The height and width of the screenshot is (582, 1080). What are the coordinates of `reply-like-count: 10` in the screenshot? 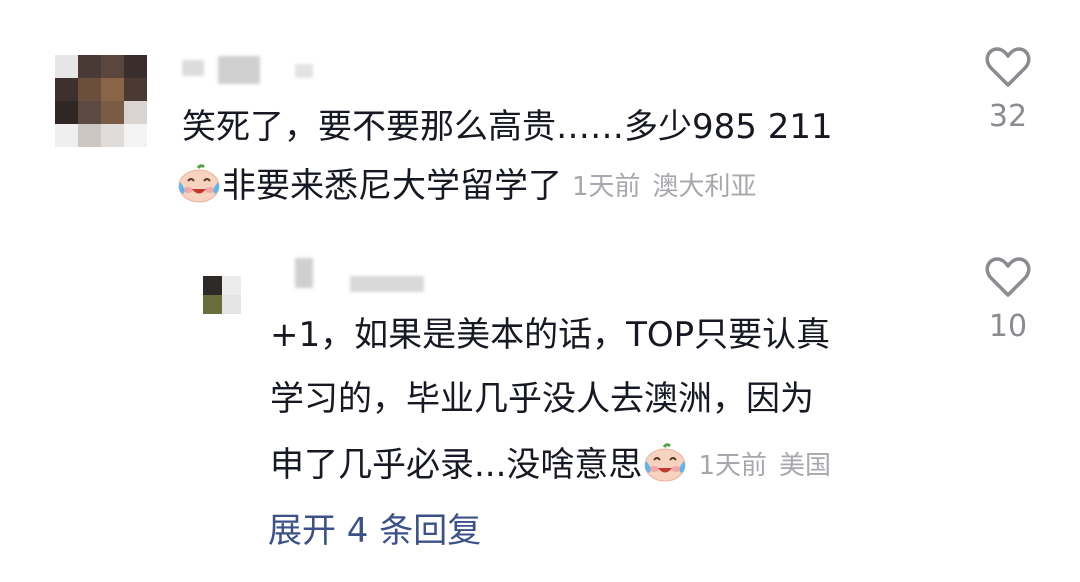 It's located at (1008, 326).